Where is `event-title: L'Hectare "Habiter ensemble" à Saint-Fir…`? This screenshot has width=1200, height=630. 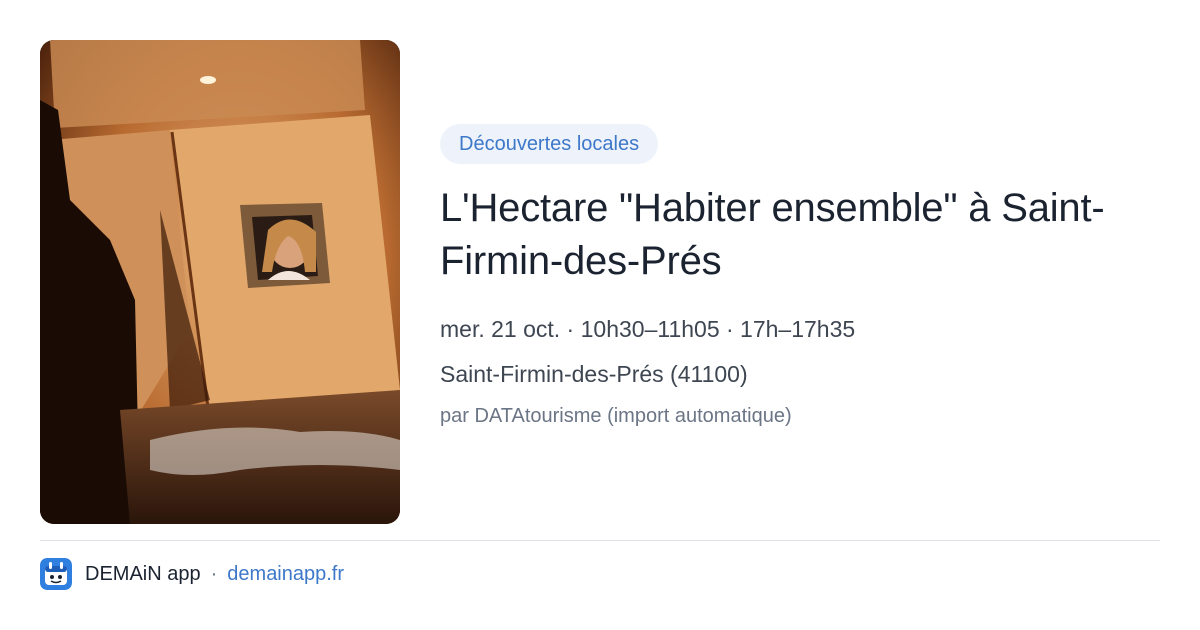 event-title: L'Hectare "Habiter ensemble" à Saint-Fir… is located at coordinates (772, 234).